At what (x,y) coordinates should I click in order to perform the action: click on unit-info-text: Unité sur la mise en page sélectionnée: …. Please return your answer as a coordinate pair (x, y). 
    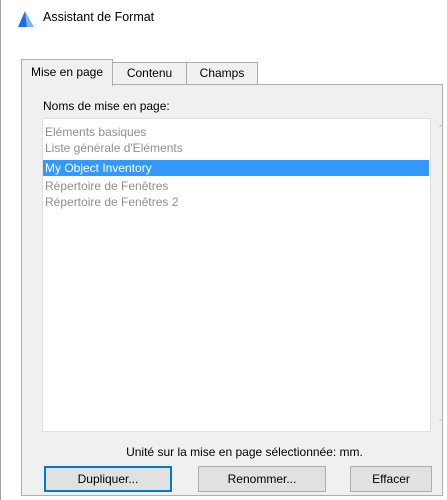
    Looking at the image, I should click on (244, 452).